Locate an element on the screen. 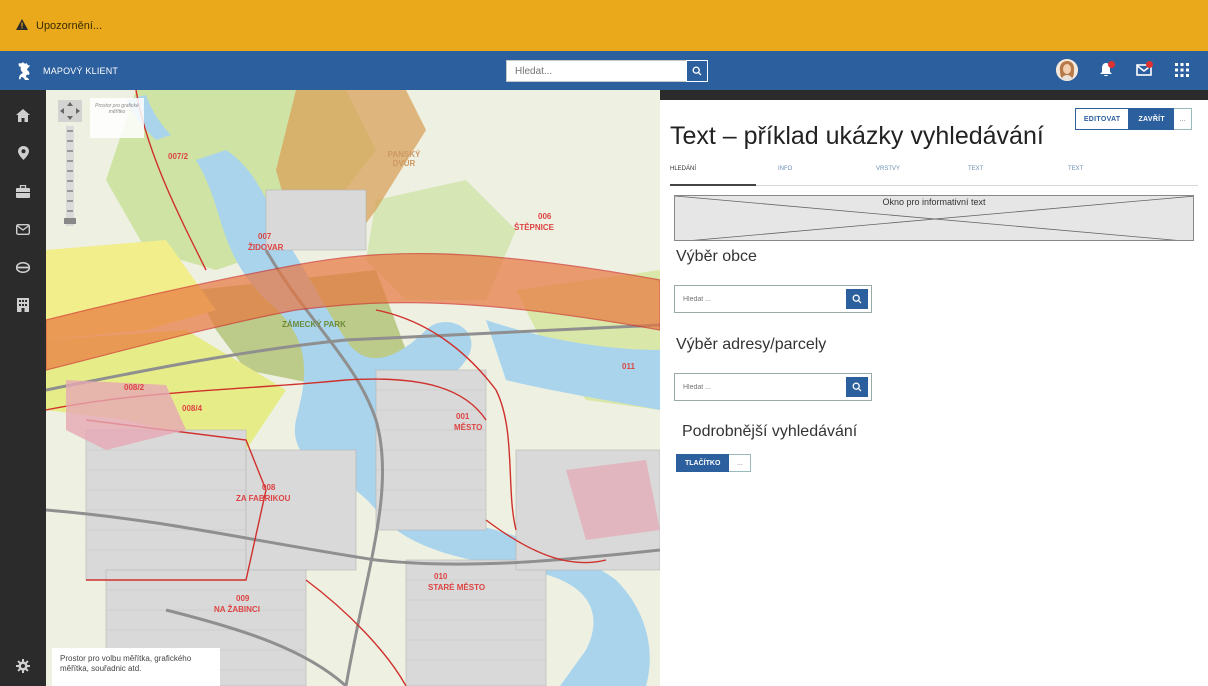 The image size is (1208, 686). map-label: 011 is located at coordinates (628, 366).